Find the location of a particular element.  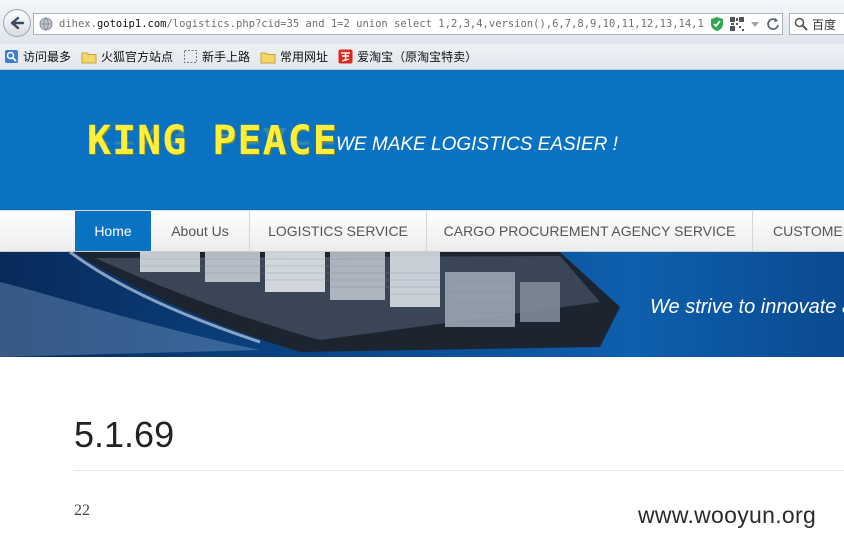

banner-slogan: We strive to innovate and is located at coordinates (747, 307).